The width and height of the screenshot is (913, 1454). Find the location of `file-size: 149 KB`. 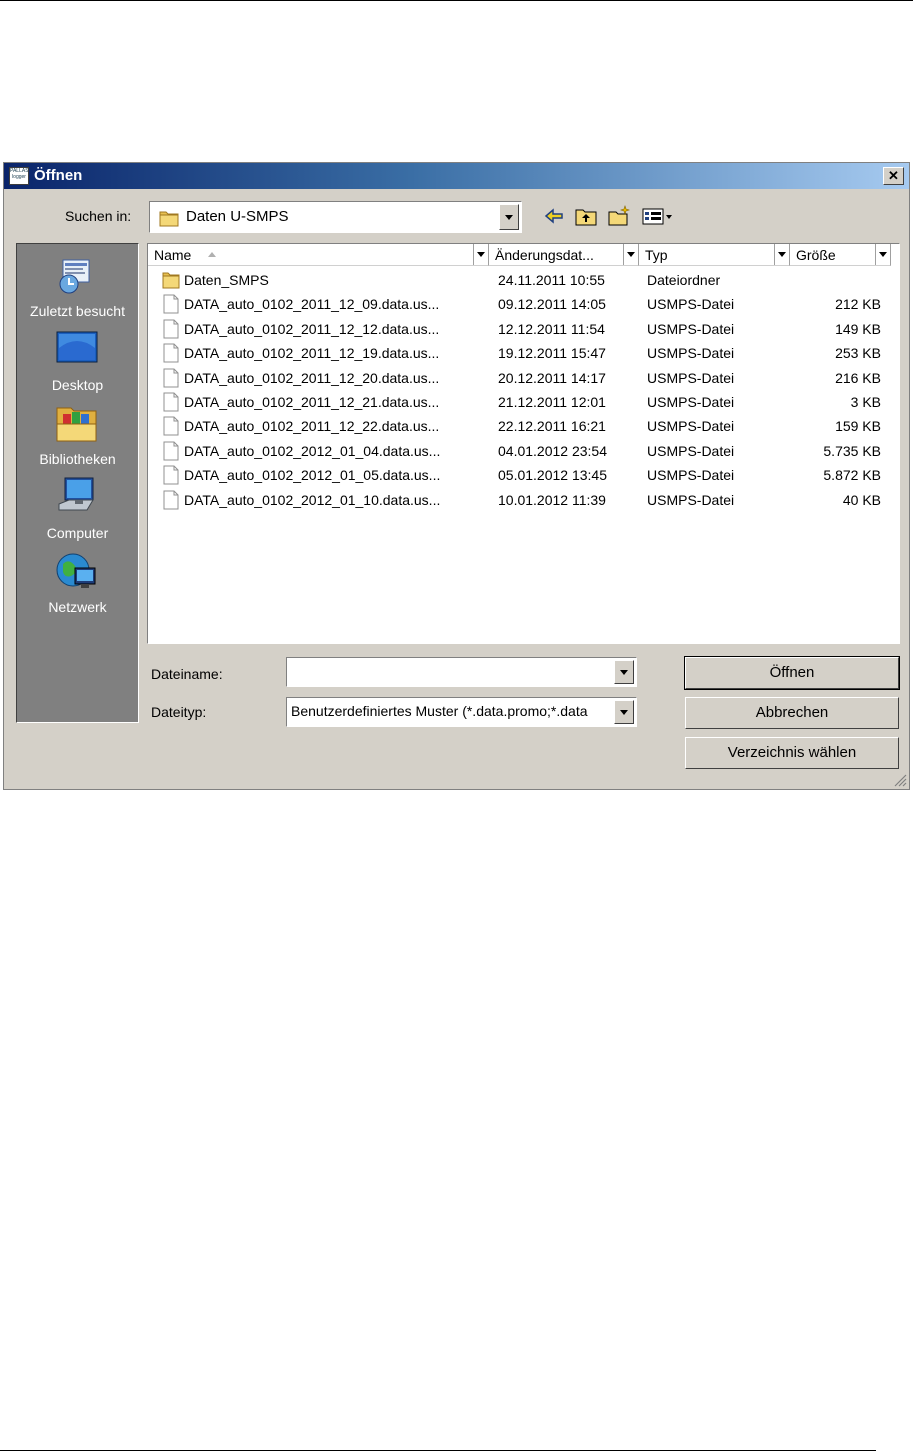

file-size: 149 KB is located at coordinates (858, 328).